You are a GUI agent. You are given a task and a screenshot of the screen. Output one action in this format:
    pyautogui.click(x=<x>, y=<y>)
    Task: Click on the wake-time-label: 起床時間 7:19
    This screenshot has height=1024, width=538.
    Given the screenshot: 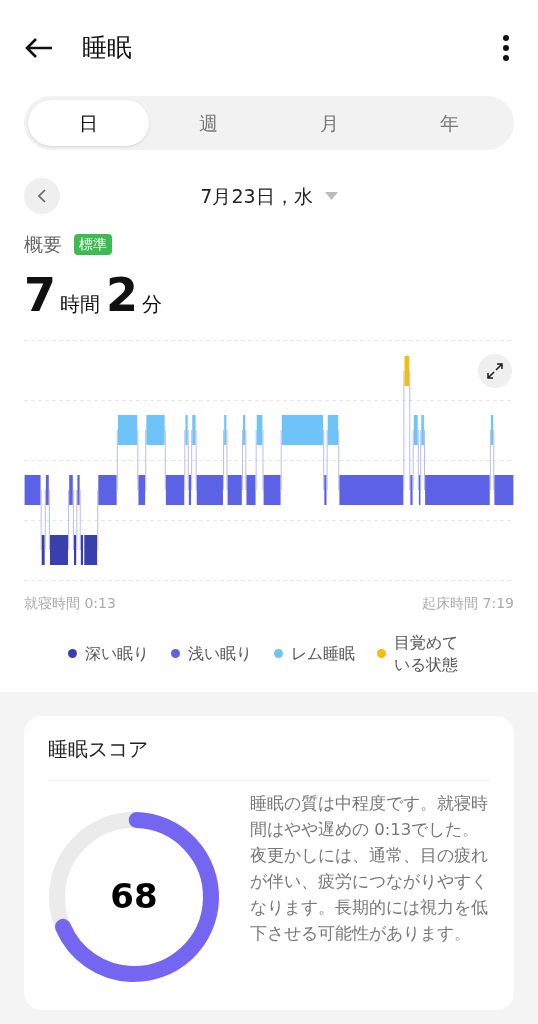 What is the action you would take?
    pyautogui.click(x=468, y=603)
    